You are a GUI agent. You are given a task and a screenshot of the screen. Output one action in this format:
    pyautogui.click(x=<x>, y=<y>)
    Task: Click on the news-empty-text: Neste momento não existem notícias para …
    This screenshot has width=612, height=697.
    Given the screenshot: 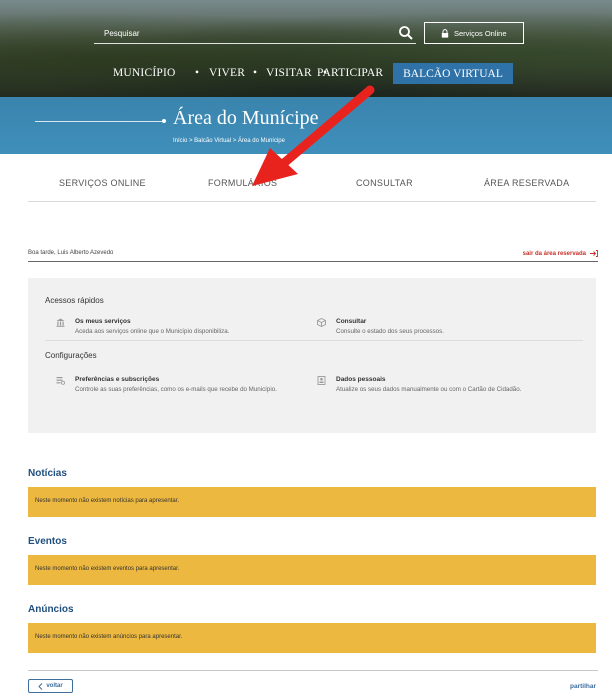 What is the action you would take?
    pyautogui.click(x=107, y=501)
    